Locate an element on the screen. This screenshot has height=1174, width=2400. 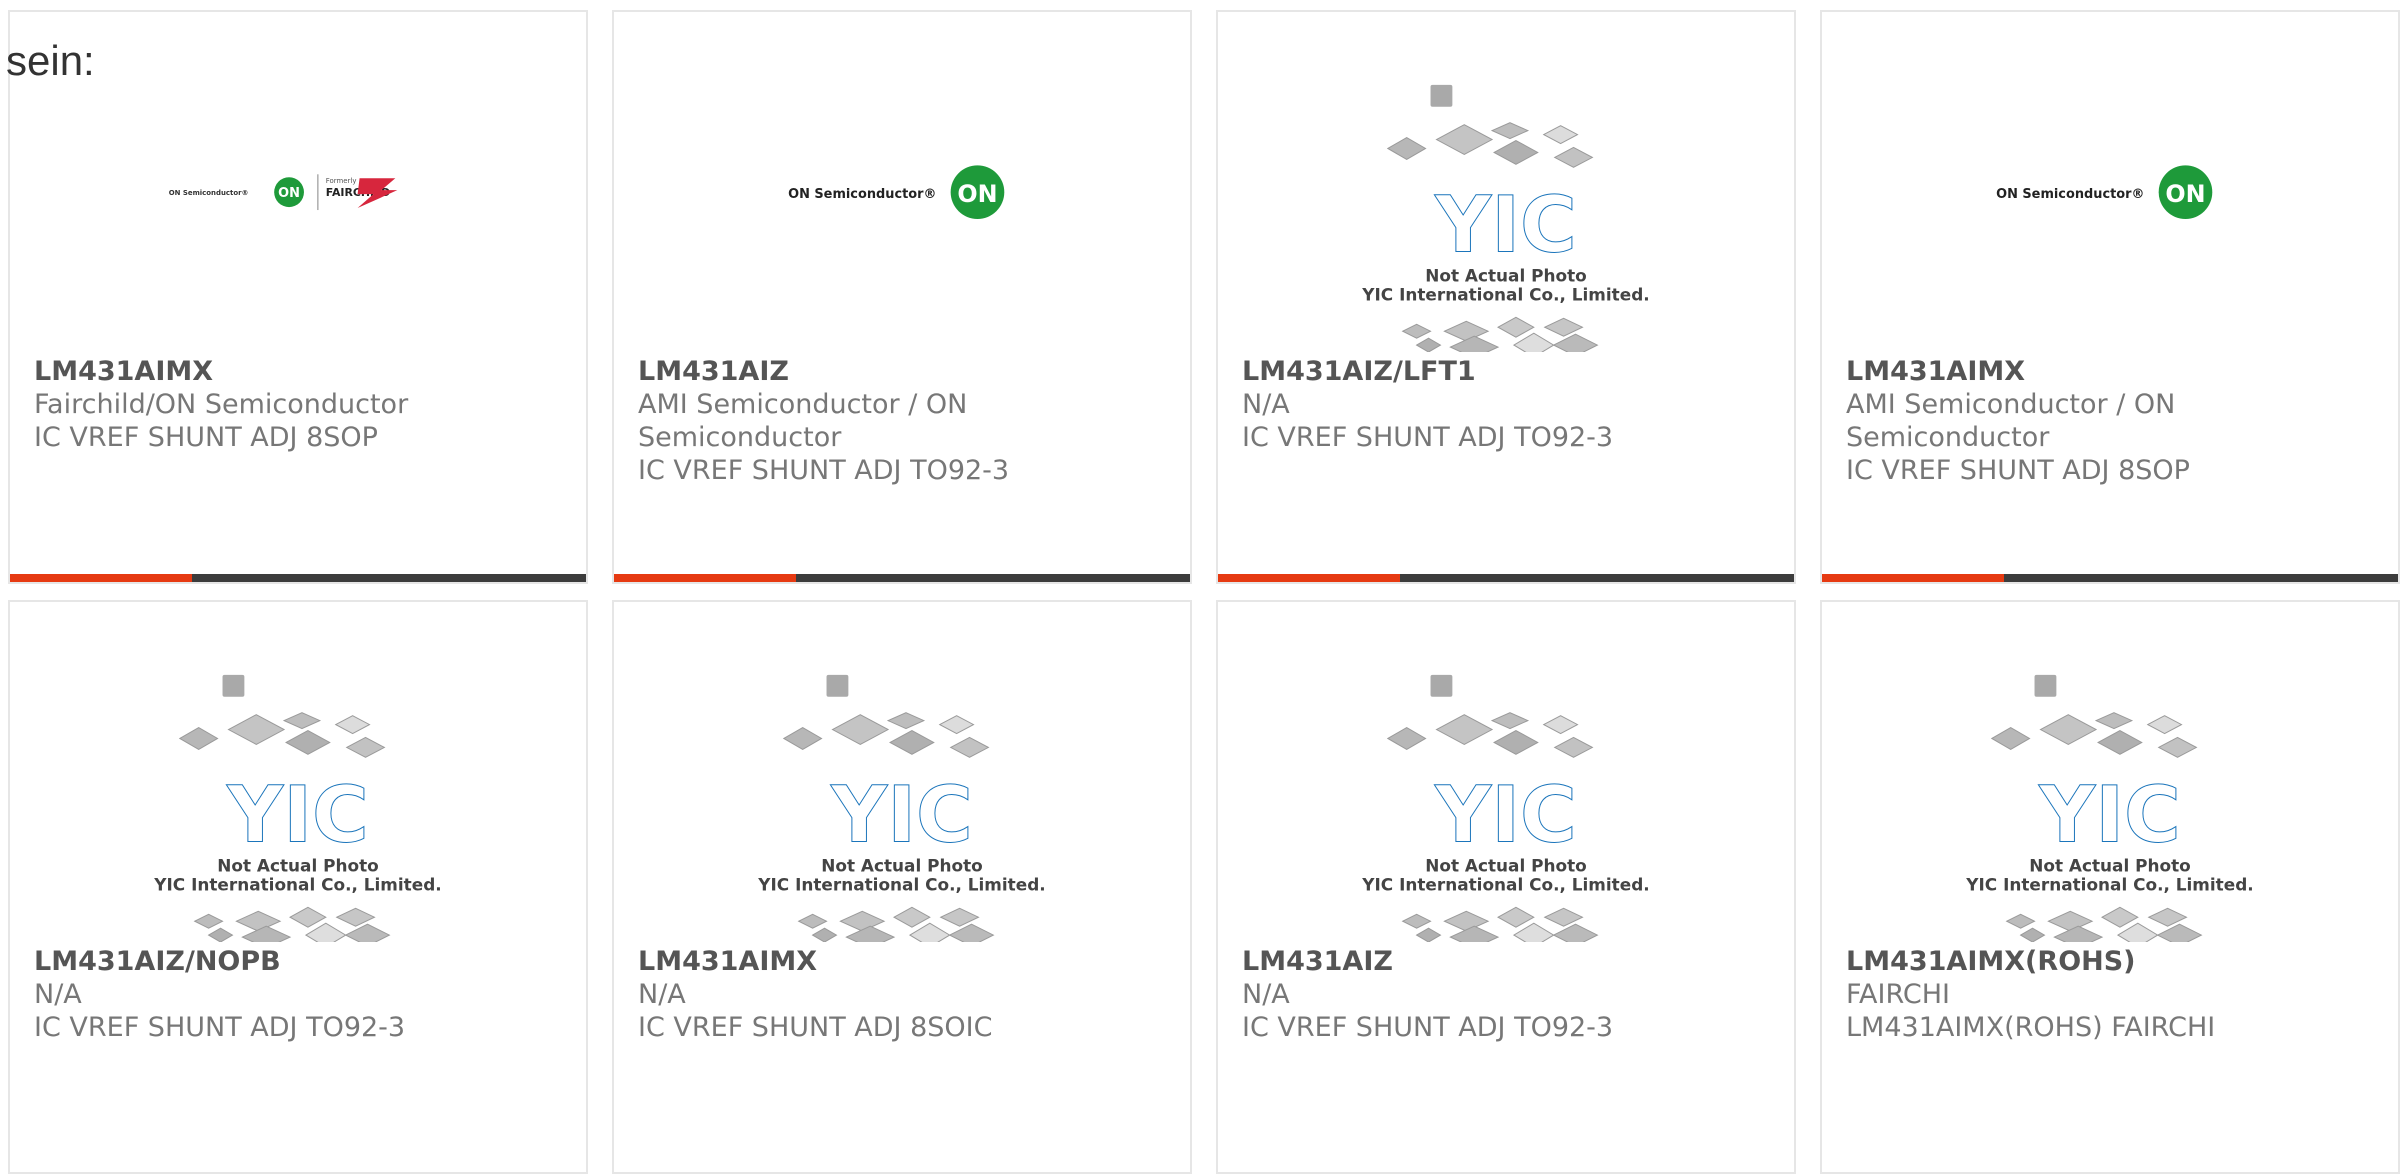
product-image: ON Semiconductor®ONFormerlyFAIRCHILD is located at coordinates (298, 217).